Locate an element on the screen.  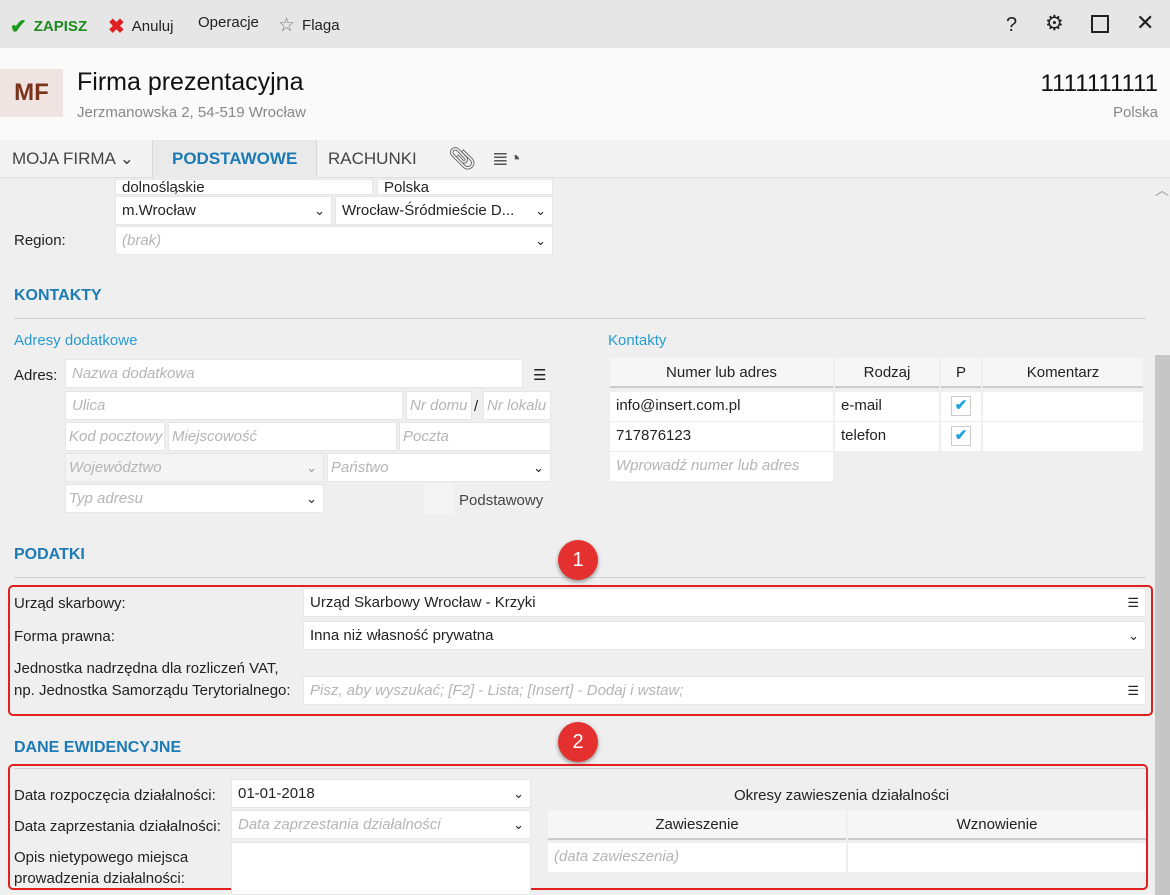
extra-country-select: Państwo ⌄ is located at coordinates (439, 467).